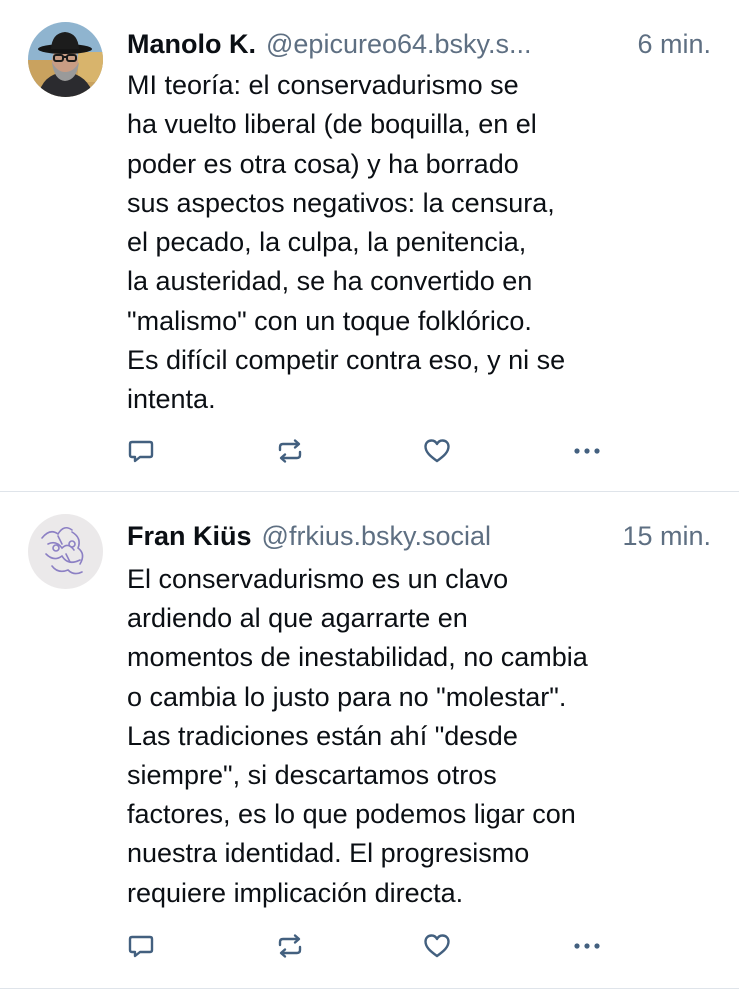 The width and height of the screenshot is (739, 1000). Describe the element at coordinates (189, 536) in the screenshot. I see `author-name: Fran Kiüs` at that location.